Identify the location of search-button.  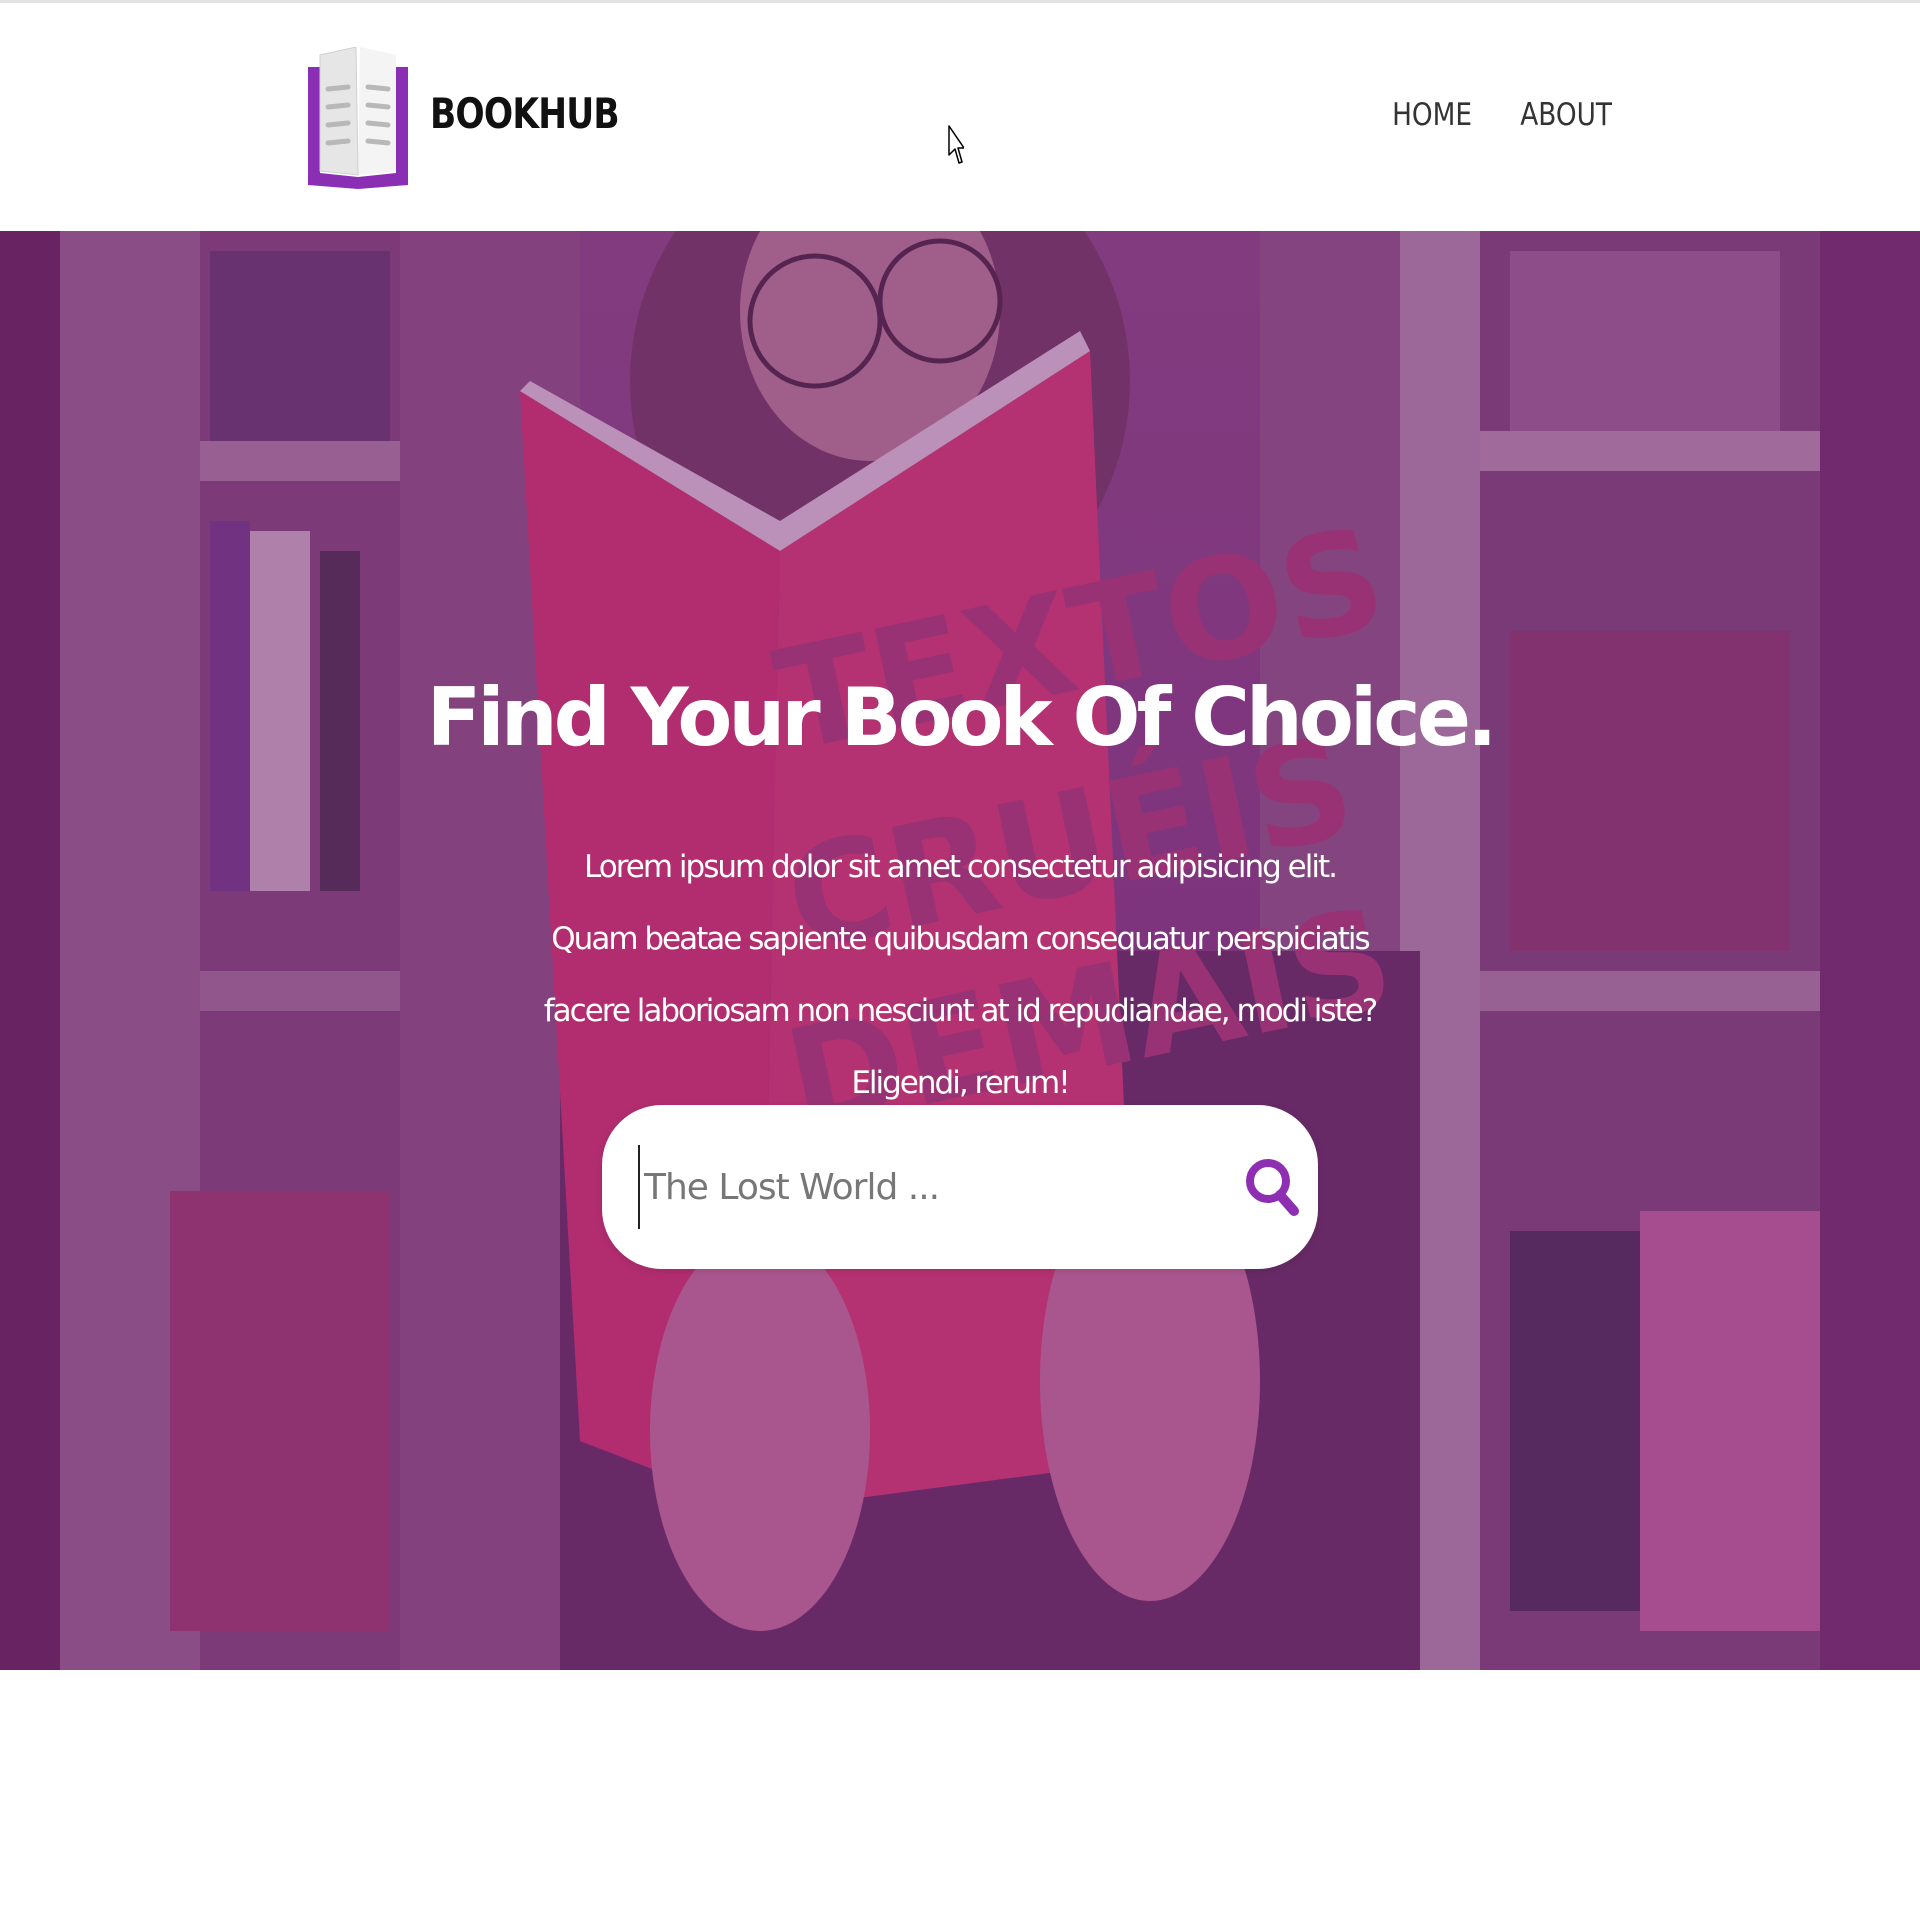
(1272, 1187).